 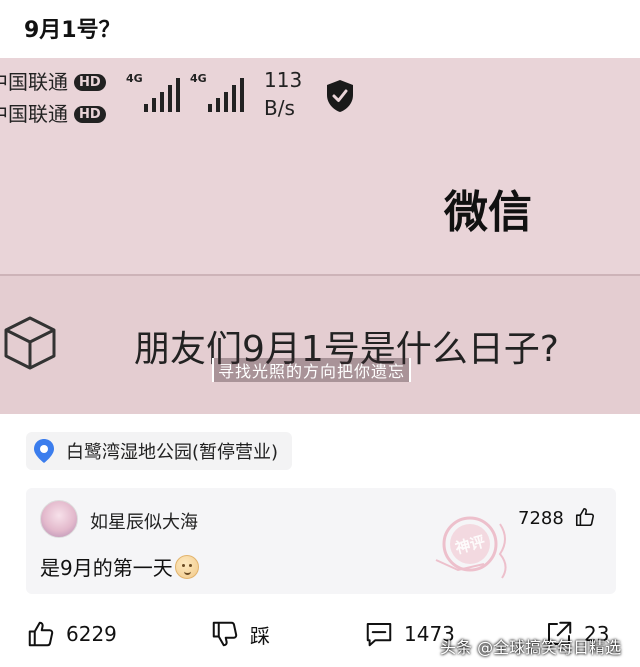 What do you see at coordinates (90, 114) in the screenshot?
I see `hd-badge-2: HD` at bounding box center [90, 114].